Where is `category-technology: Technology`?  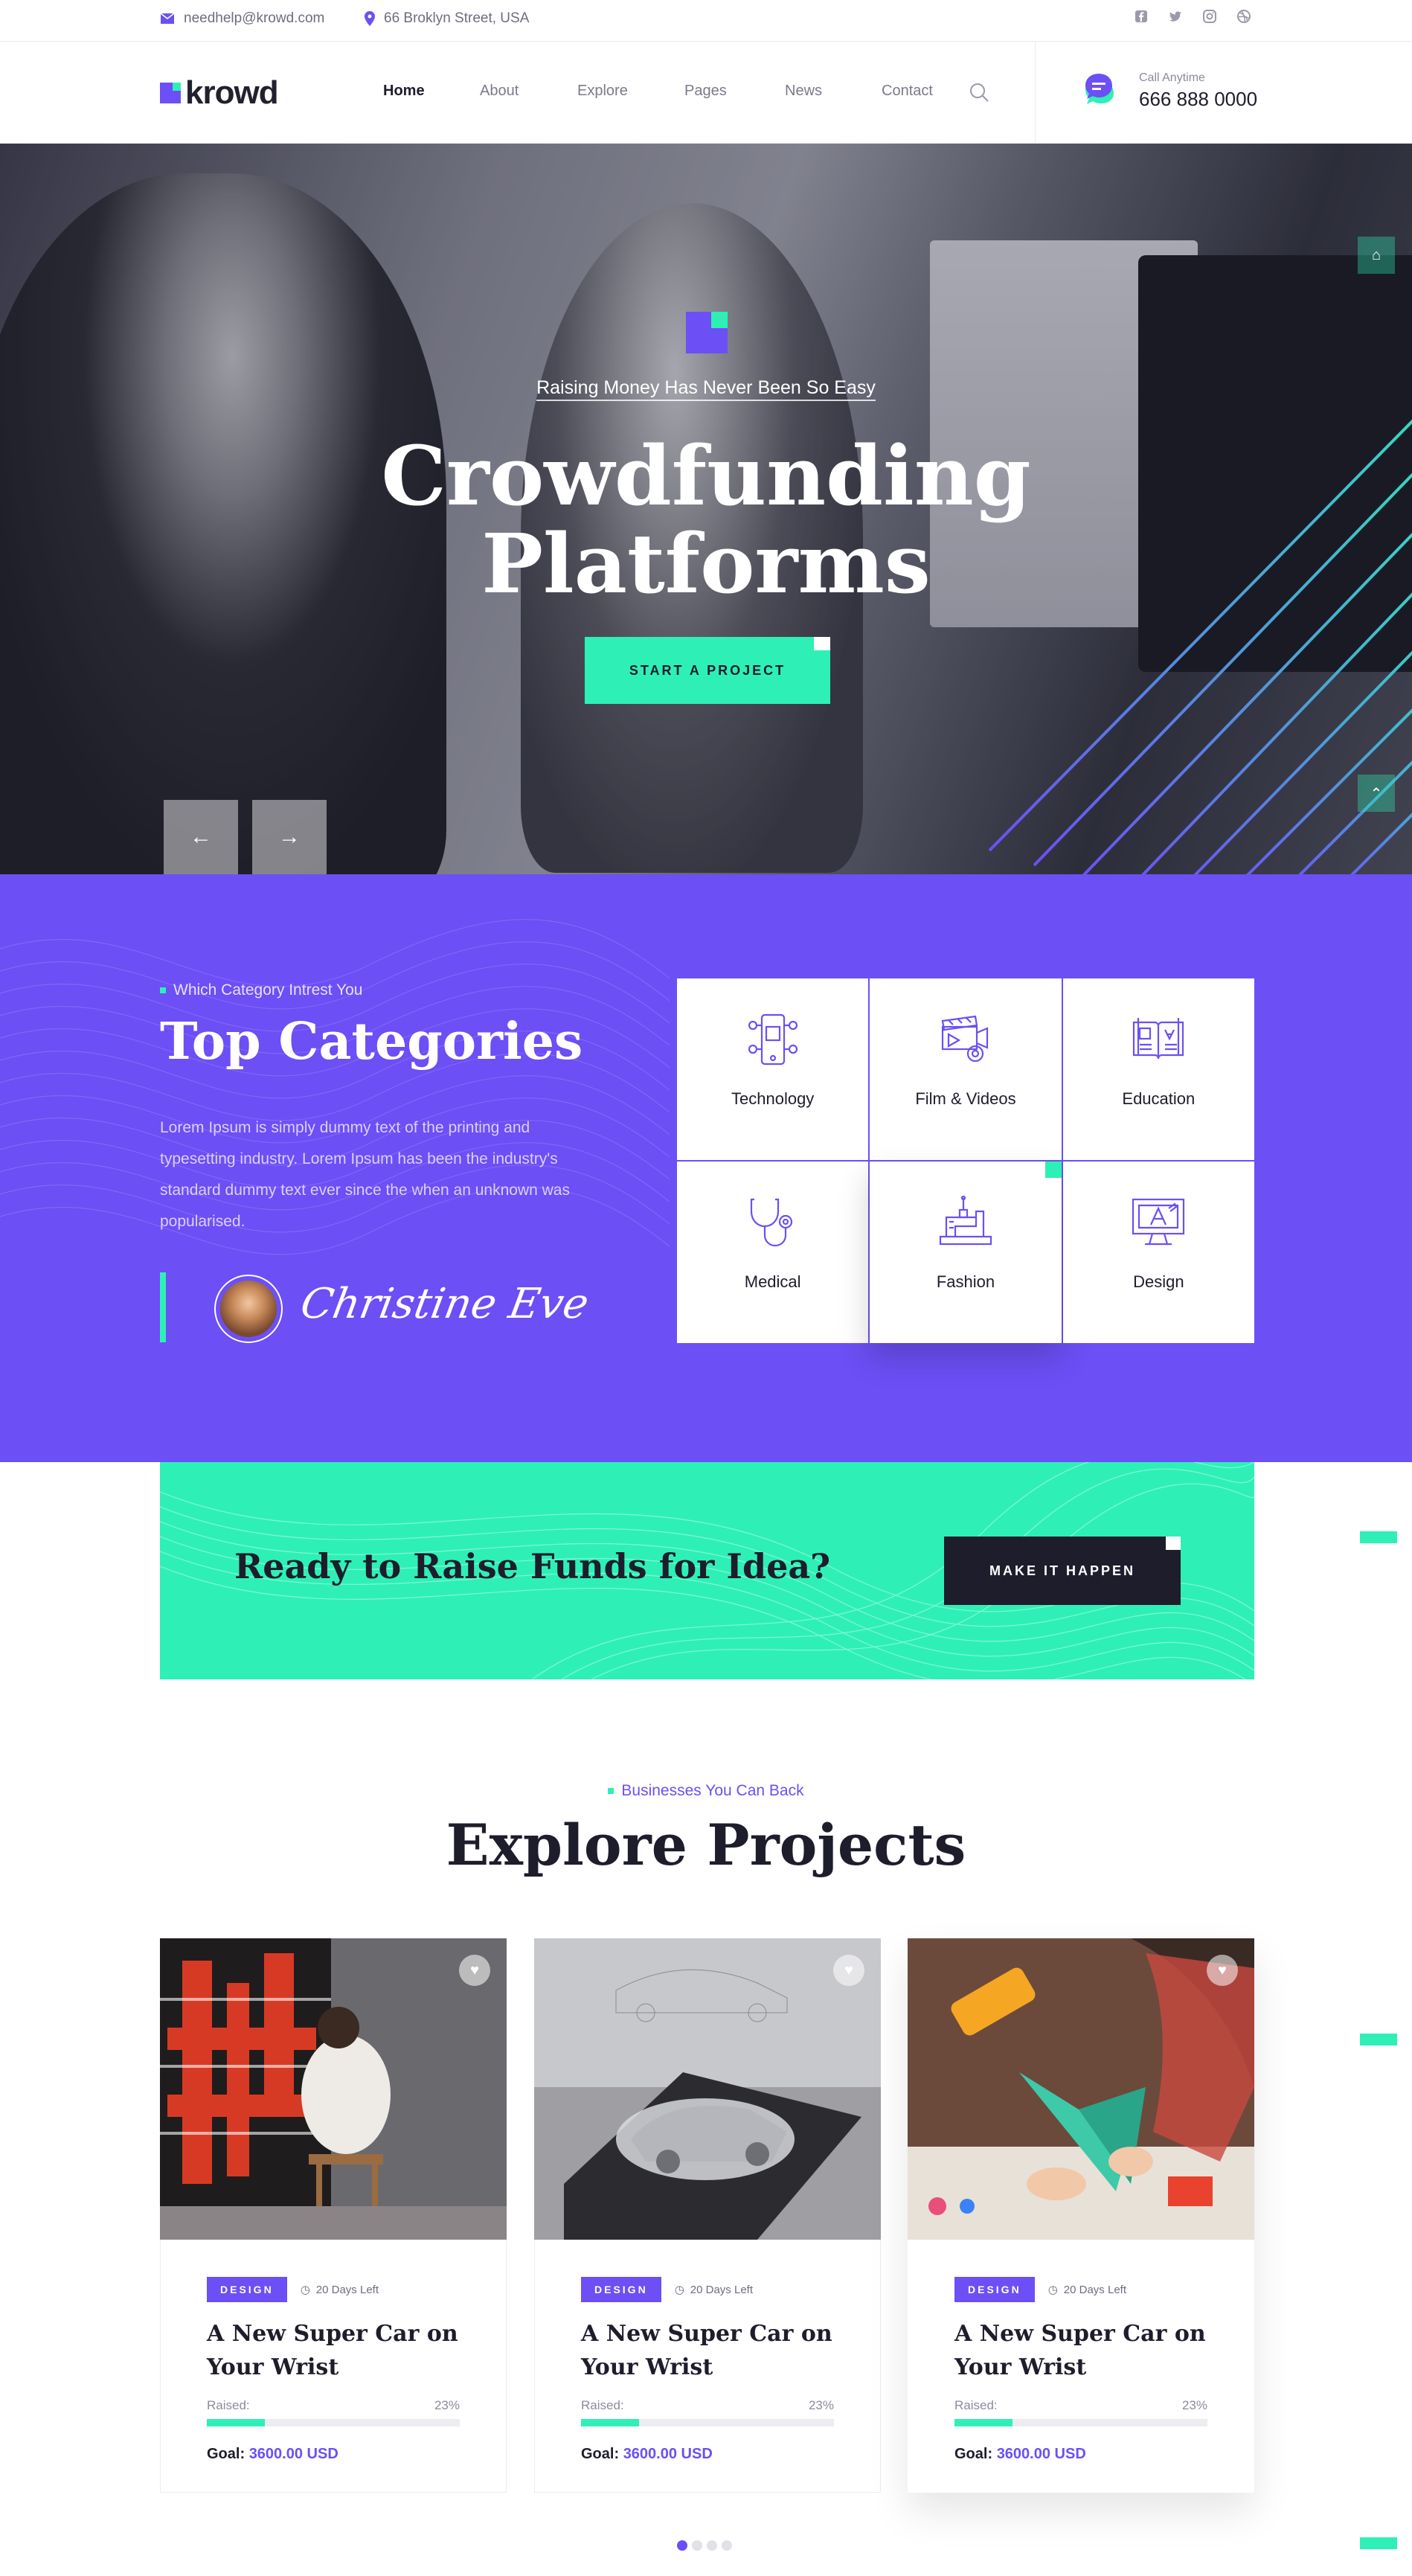
category-technology: Technology is located at coordinates (773, 1069).